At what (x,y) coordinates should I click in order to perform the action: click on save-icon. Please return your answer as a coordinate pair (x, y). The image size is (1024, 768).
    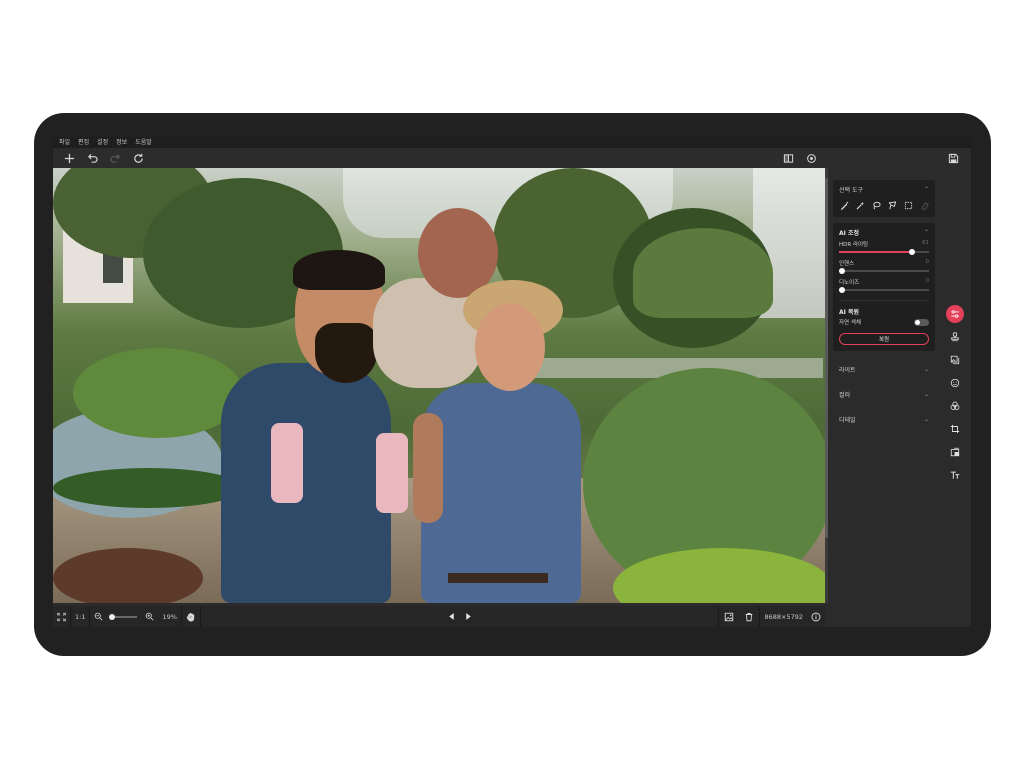
    Looking at the image, I should click on (953, 158).